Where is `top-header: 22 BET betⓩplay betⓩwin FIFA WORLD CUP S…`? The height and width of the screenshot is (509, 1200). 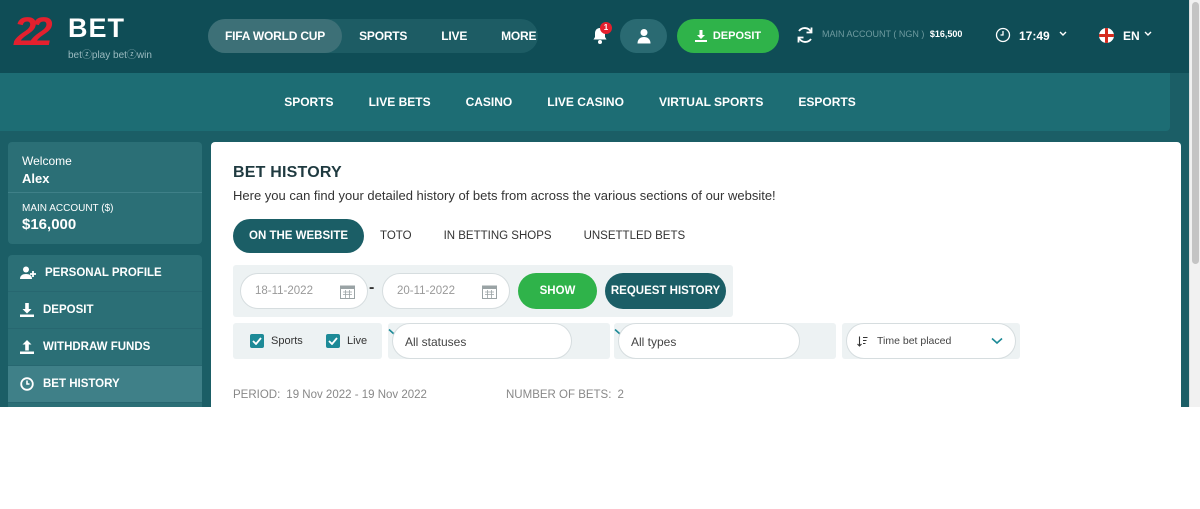 top-header: 22 BET betⓩplay betⓩwin FIFA WORLD CUP S… is located at coordinates (594, 36).